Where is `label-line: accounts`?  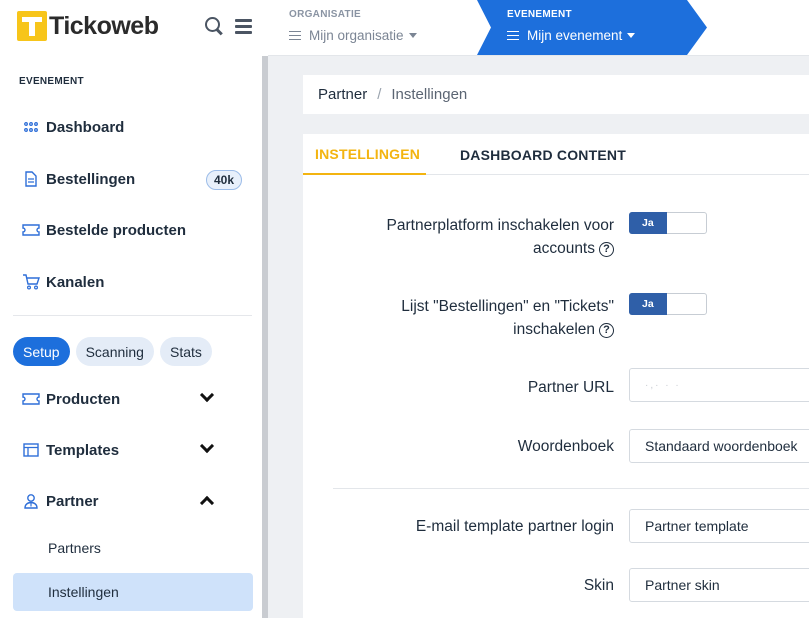 label-line: accounts is located at coordinates (563, 248).